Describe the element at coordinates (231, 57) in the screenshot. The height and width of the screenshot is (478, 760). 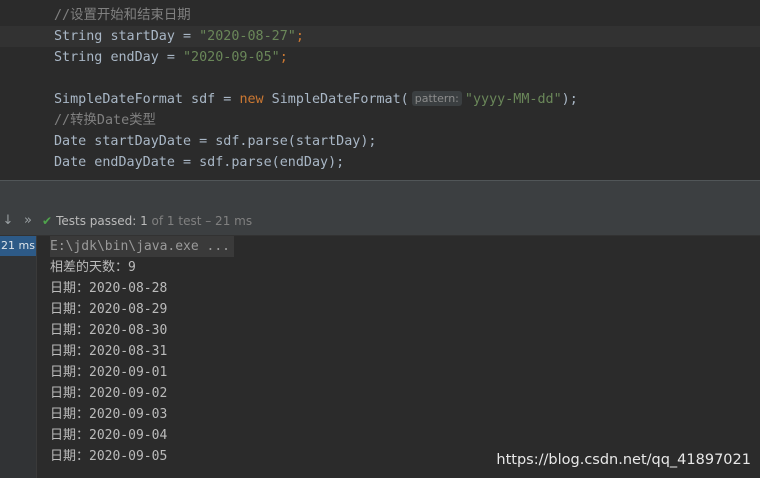
I see `string-literal: "2020-09-05"` at that location.